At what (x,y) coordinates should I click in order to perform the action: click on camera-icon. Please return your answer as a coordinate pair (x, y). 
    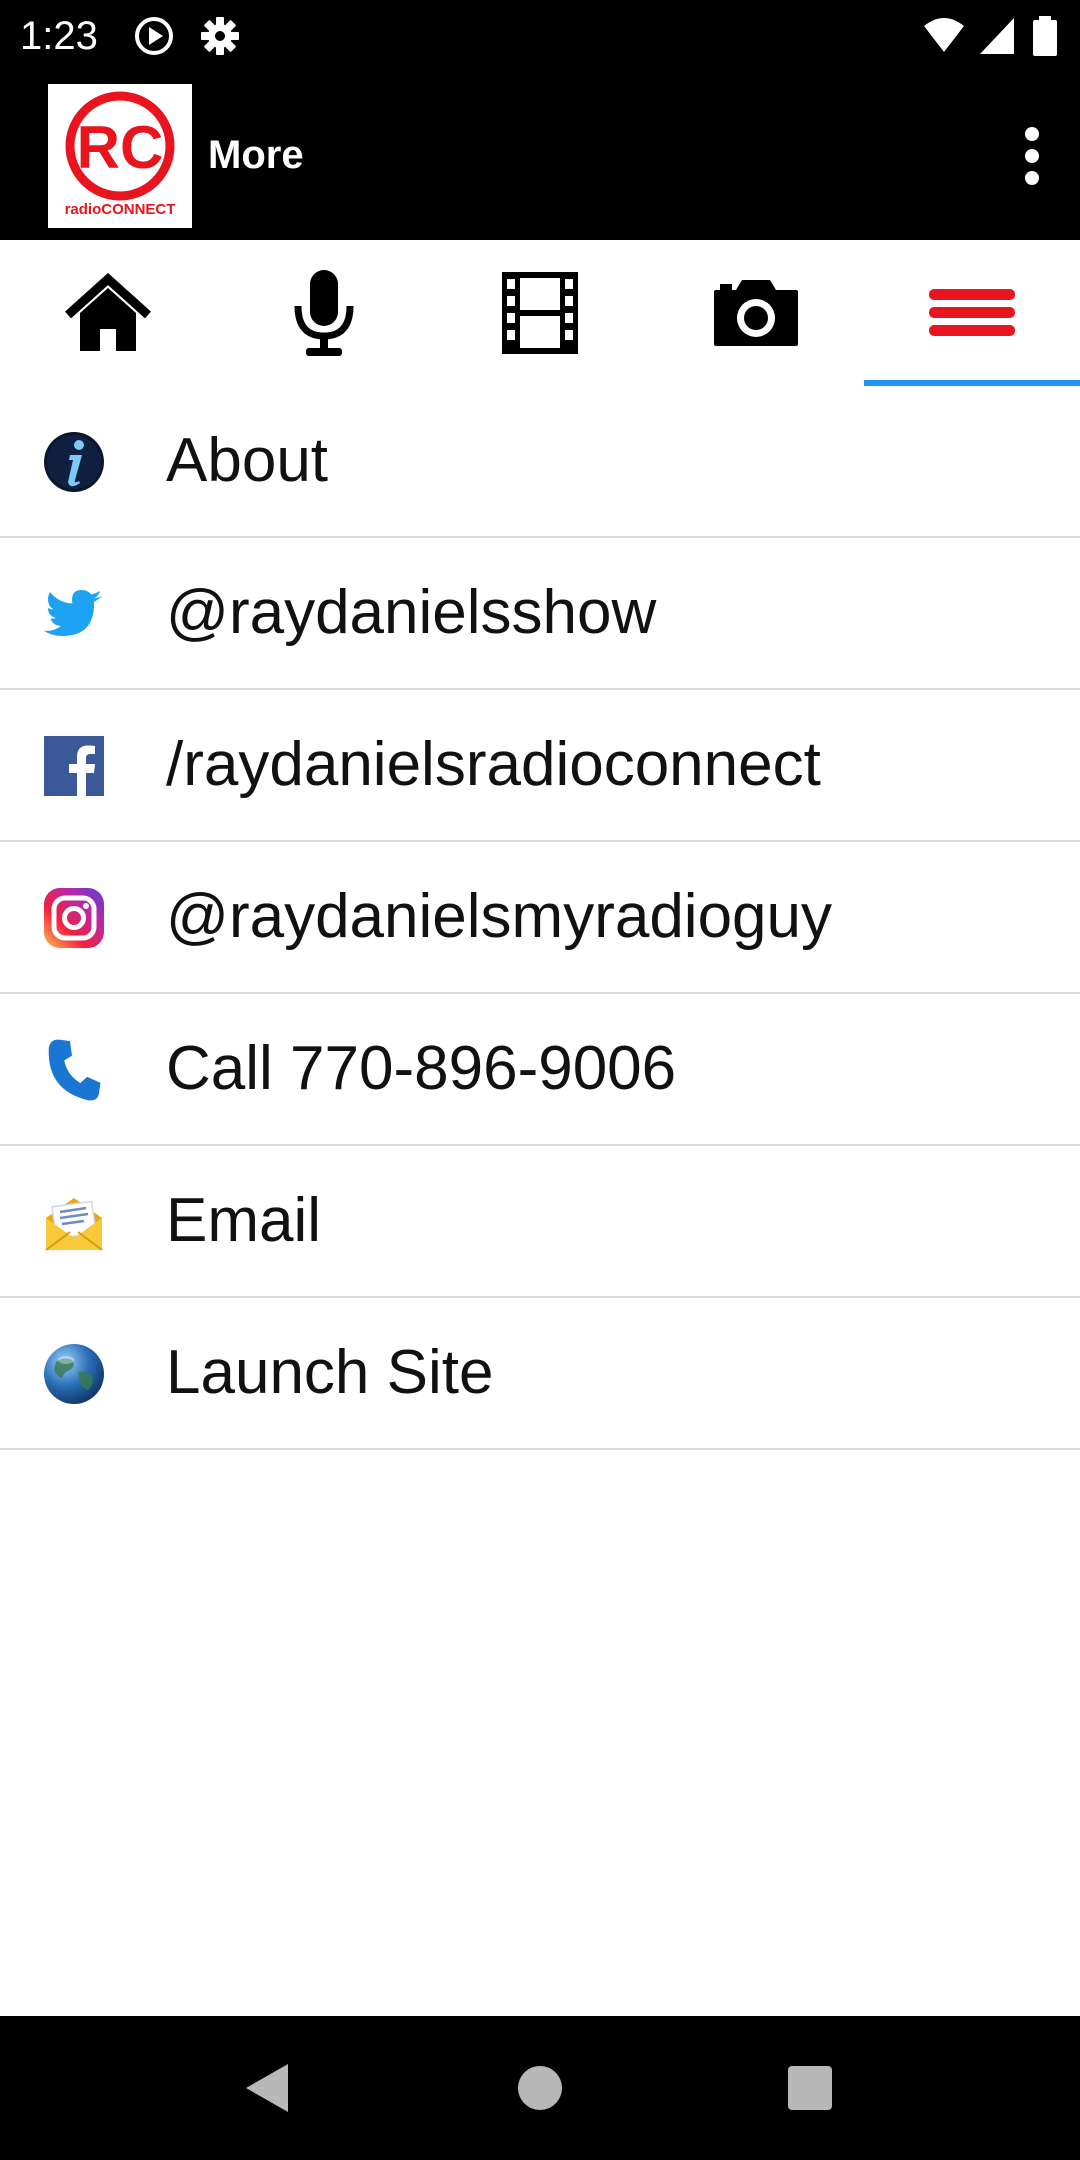
    Looking at the image, I should click on (756, 313).